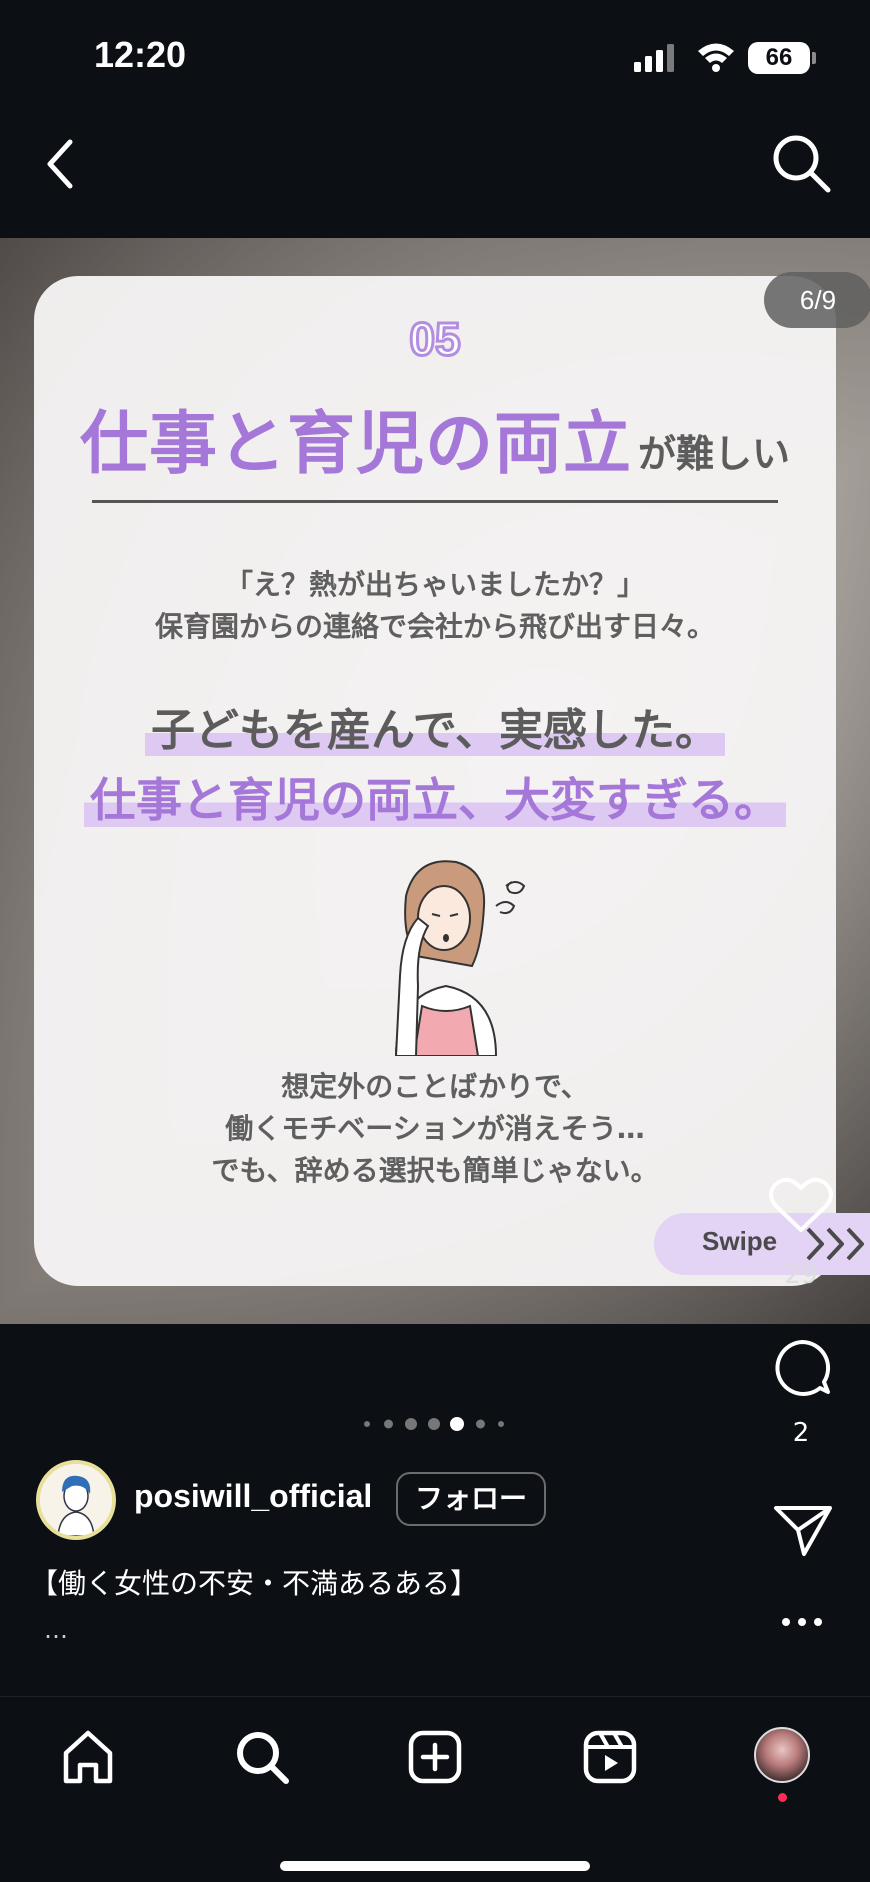  I want to click on back-button, so click(62, 164).